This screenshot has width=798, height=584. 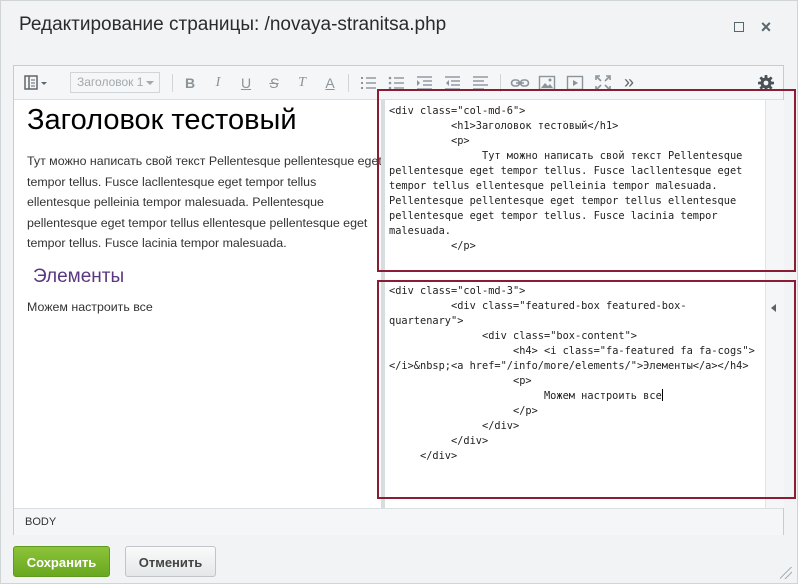 What do you see at coordinates (330, 83) in the screenshot?
I see `text-color-icon: A` at bounding box center [330, 83].